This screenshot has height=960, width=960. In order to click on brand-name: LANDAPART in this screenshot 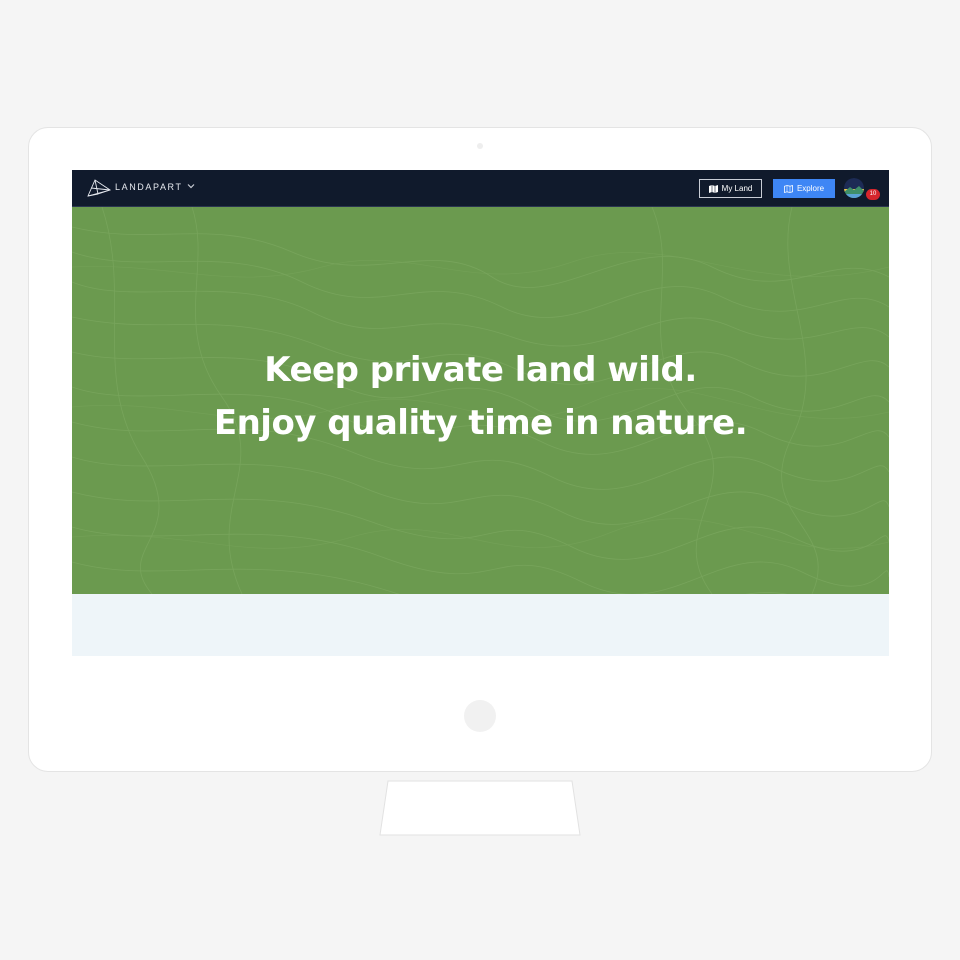, I will do `click(149, 187)`.